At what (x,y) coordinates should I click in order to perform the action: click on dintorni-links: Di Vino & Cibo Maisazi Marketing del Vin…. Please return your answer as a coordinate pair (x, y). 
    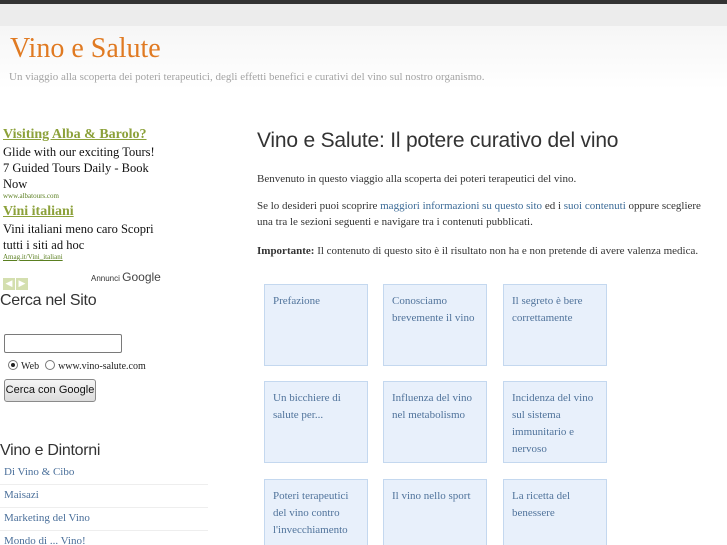
    Looking at the image, I should click on (104, 503).